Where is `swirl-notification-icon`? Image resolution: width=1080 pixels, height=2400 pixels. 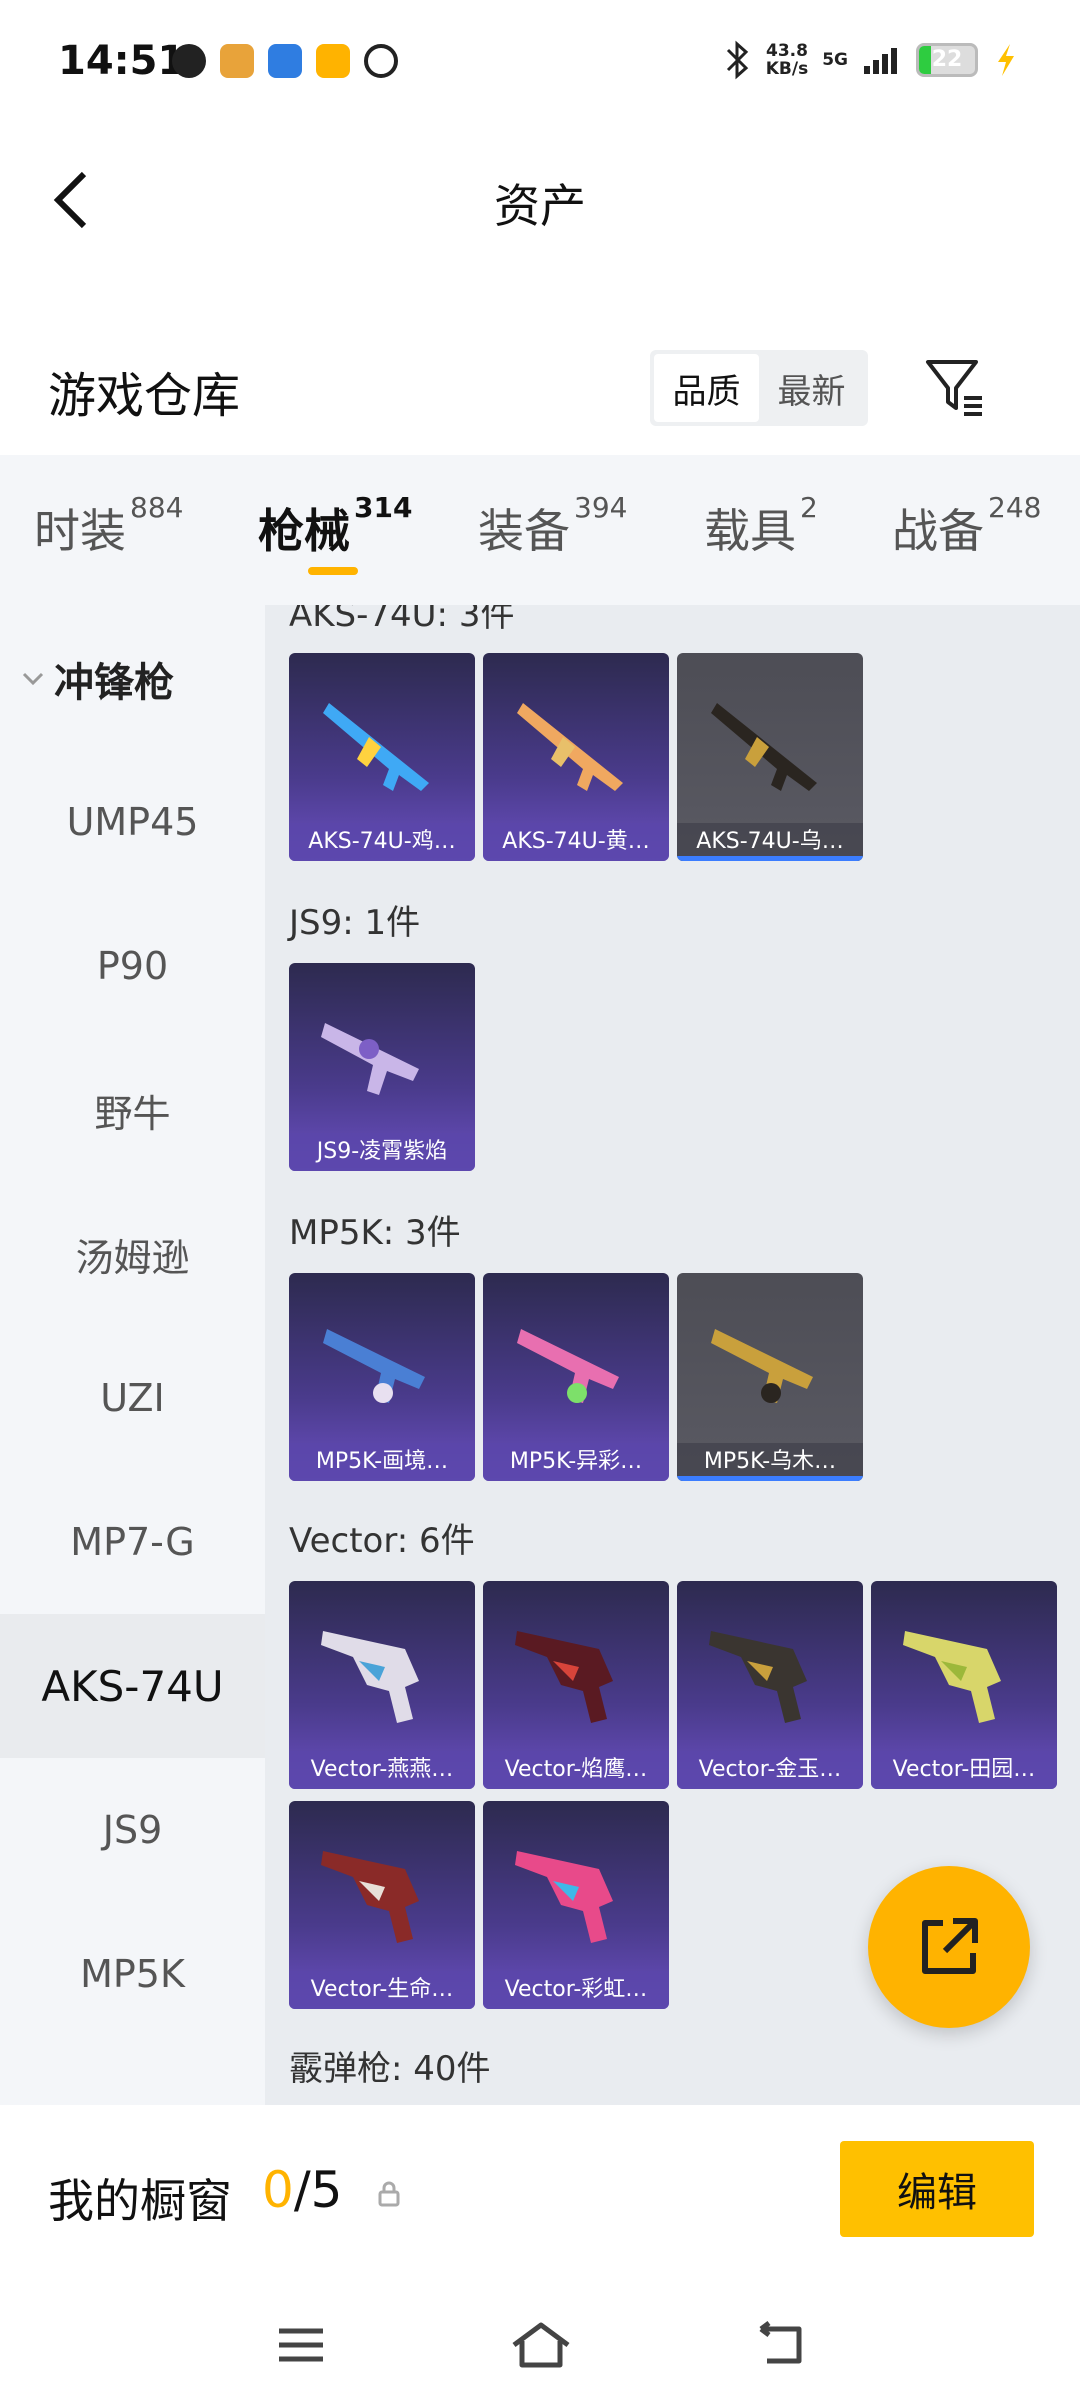
swirl-notification-icon is located at coordinates (381, 61).